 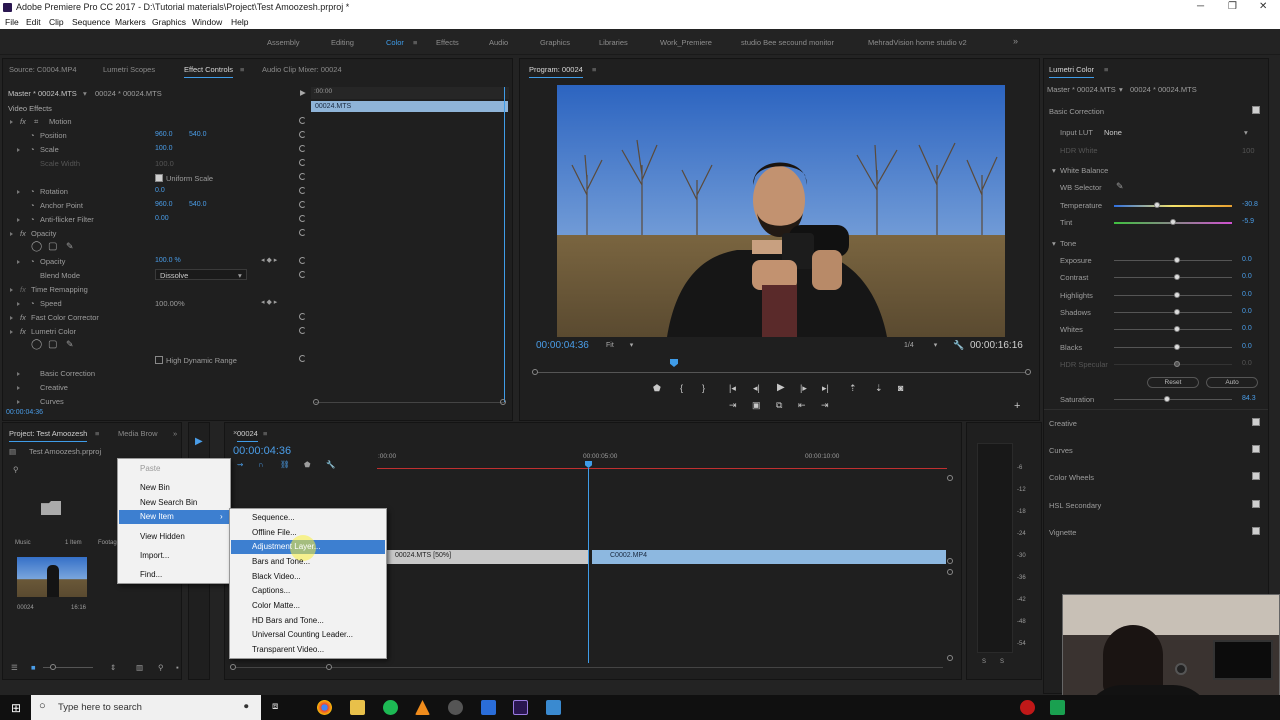 What do you see at coordinates (488, 707) in the screenshot?
I see `app-blue-icon` at bounding box center [488, 707].